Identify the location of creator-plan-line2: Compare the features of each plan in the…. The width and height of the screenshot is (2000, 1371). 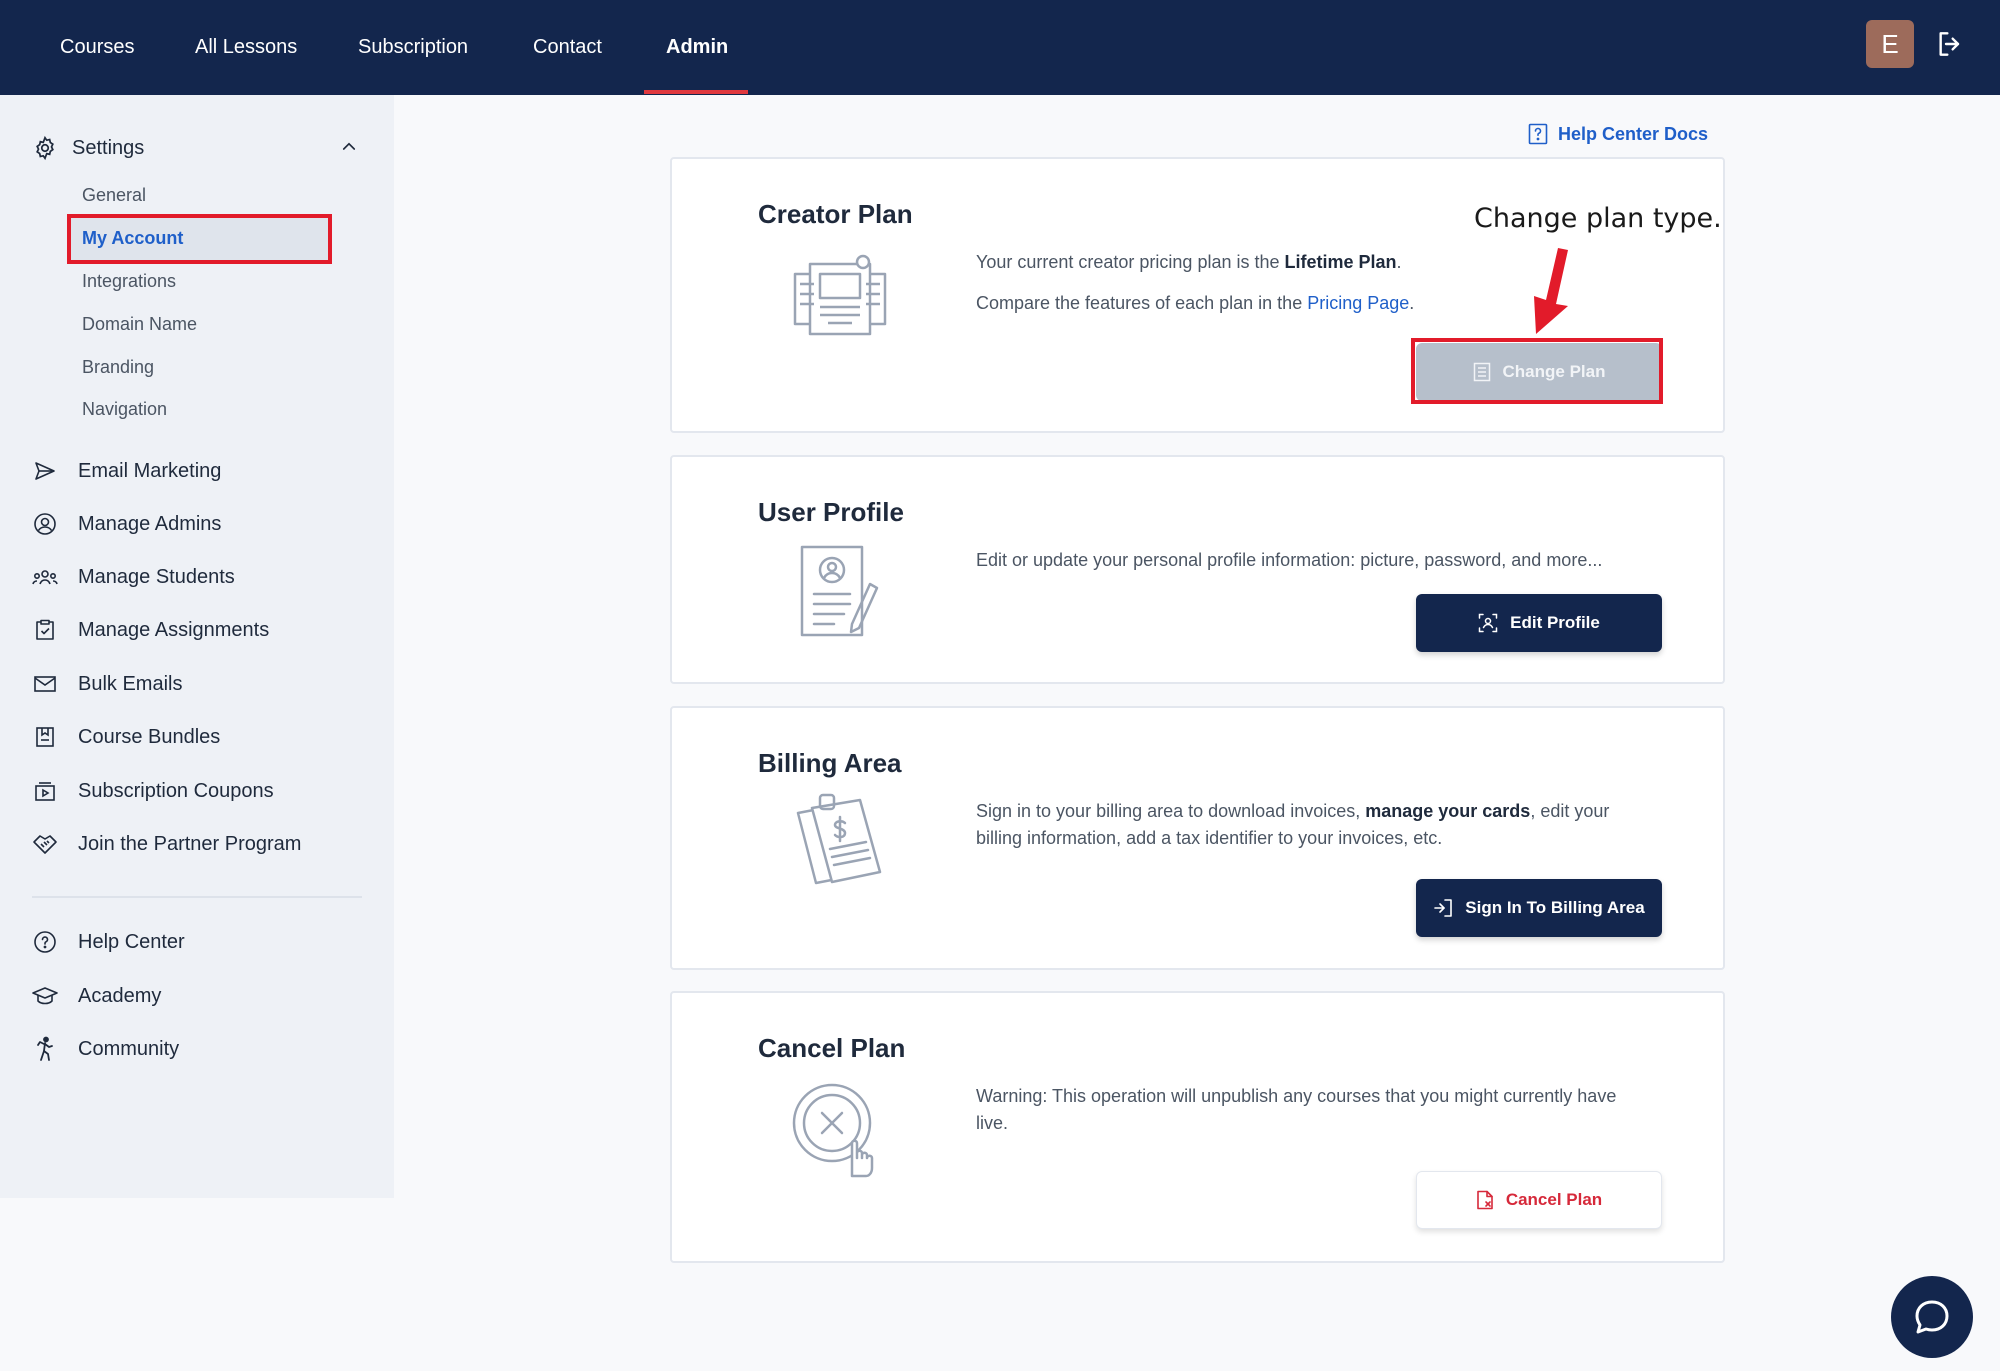
(1195, 303).